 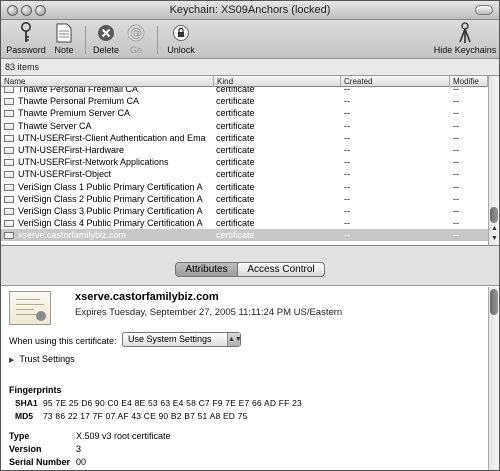 I want to click on unlock-button: Unlock, so click(x=181, y=38).